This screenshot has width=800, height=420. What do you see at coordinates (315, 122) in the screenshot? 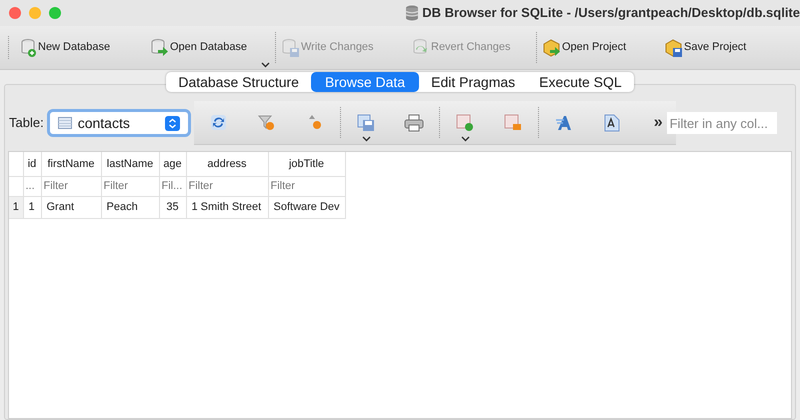
I see `clear-sort-icon` at bounding box center [315, 122].